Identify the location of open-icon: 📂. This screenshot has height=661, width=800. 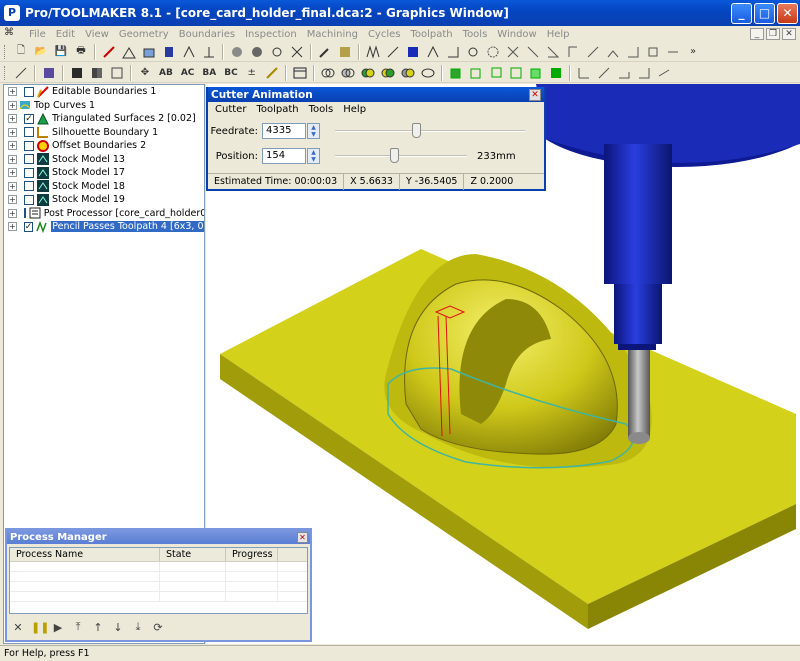
(41, 52).